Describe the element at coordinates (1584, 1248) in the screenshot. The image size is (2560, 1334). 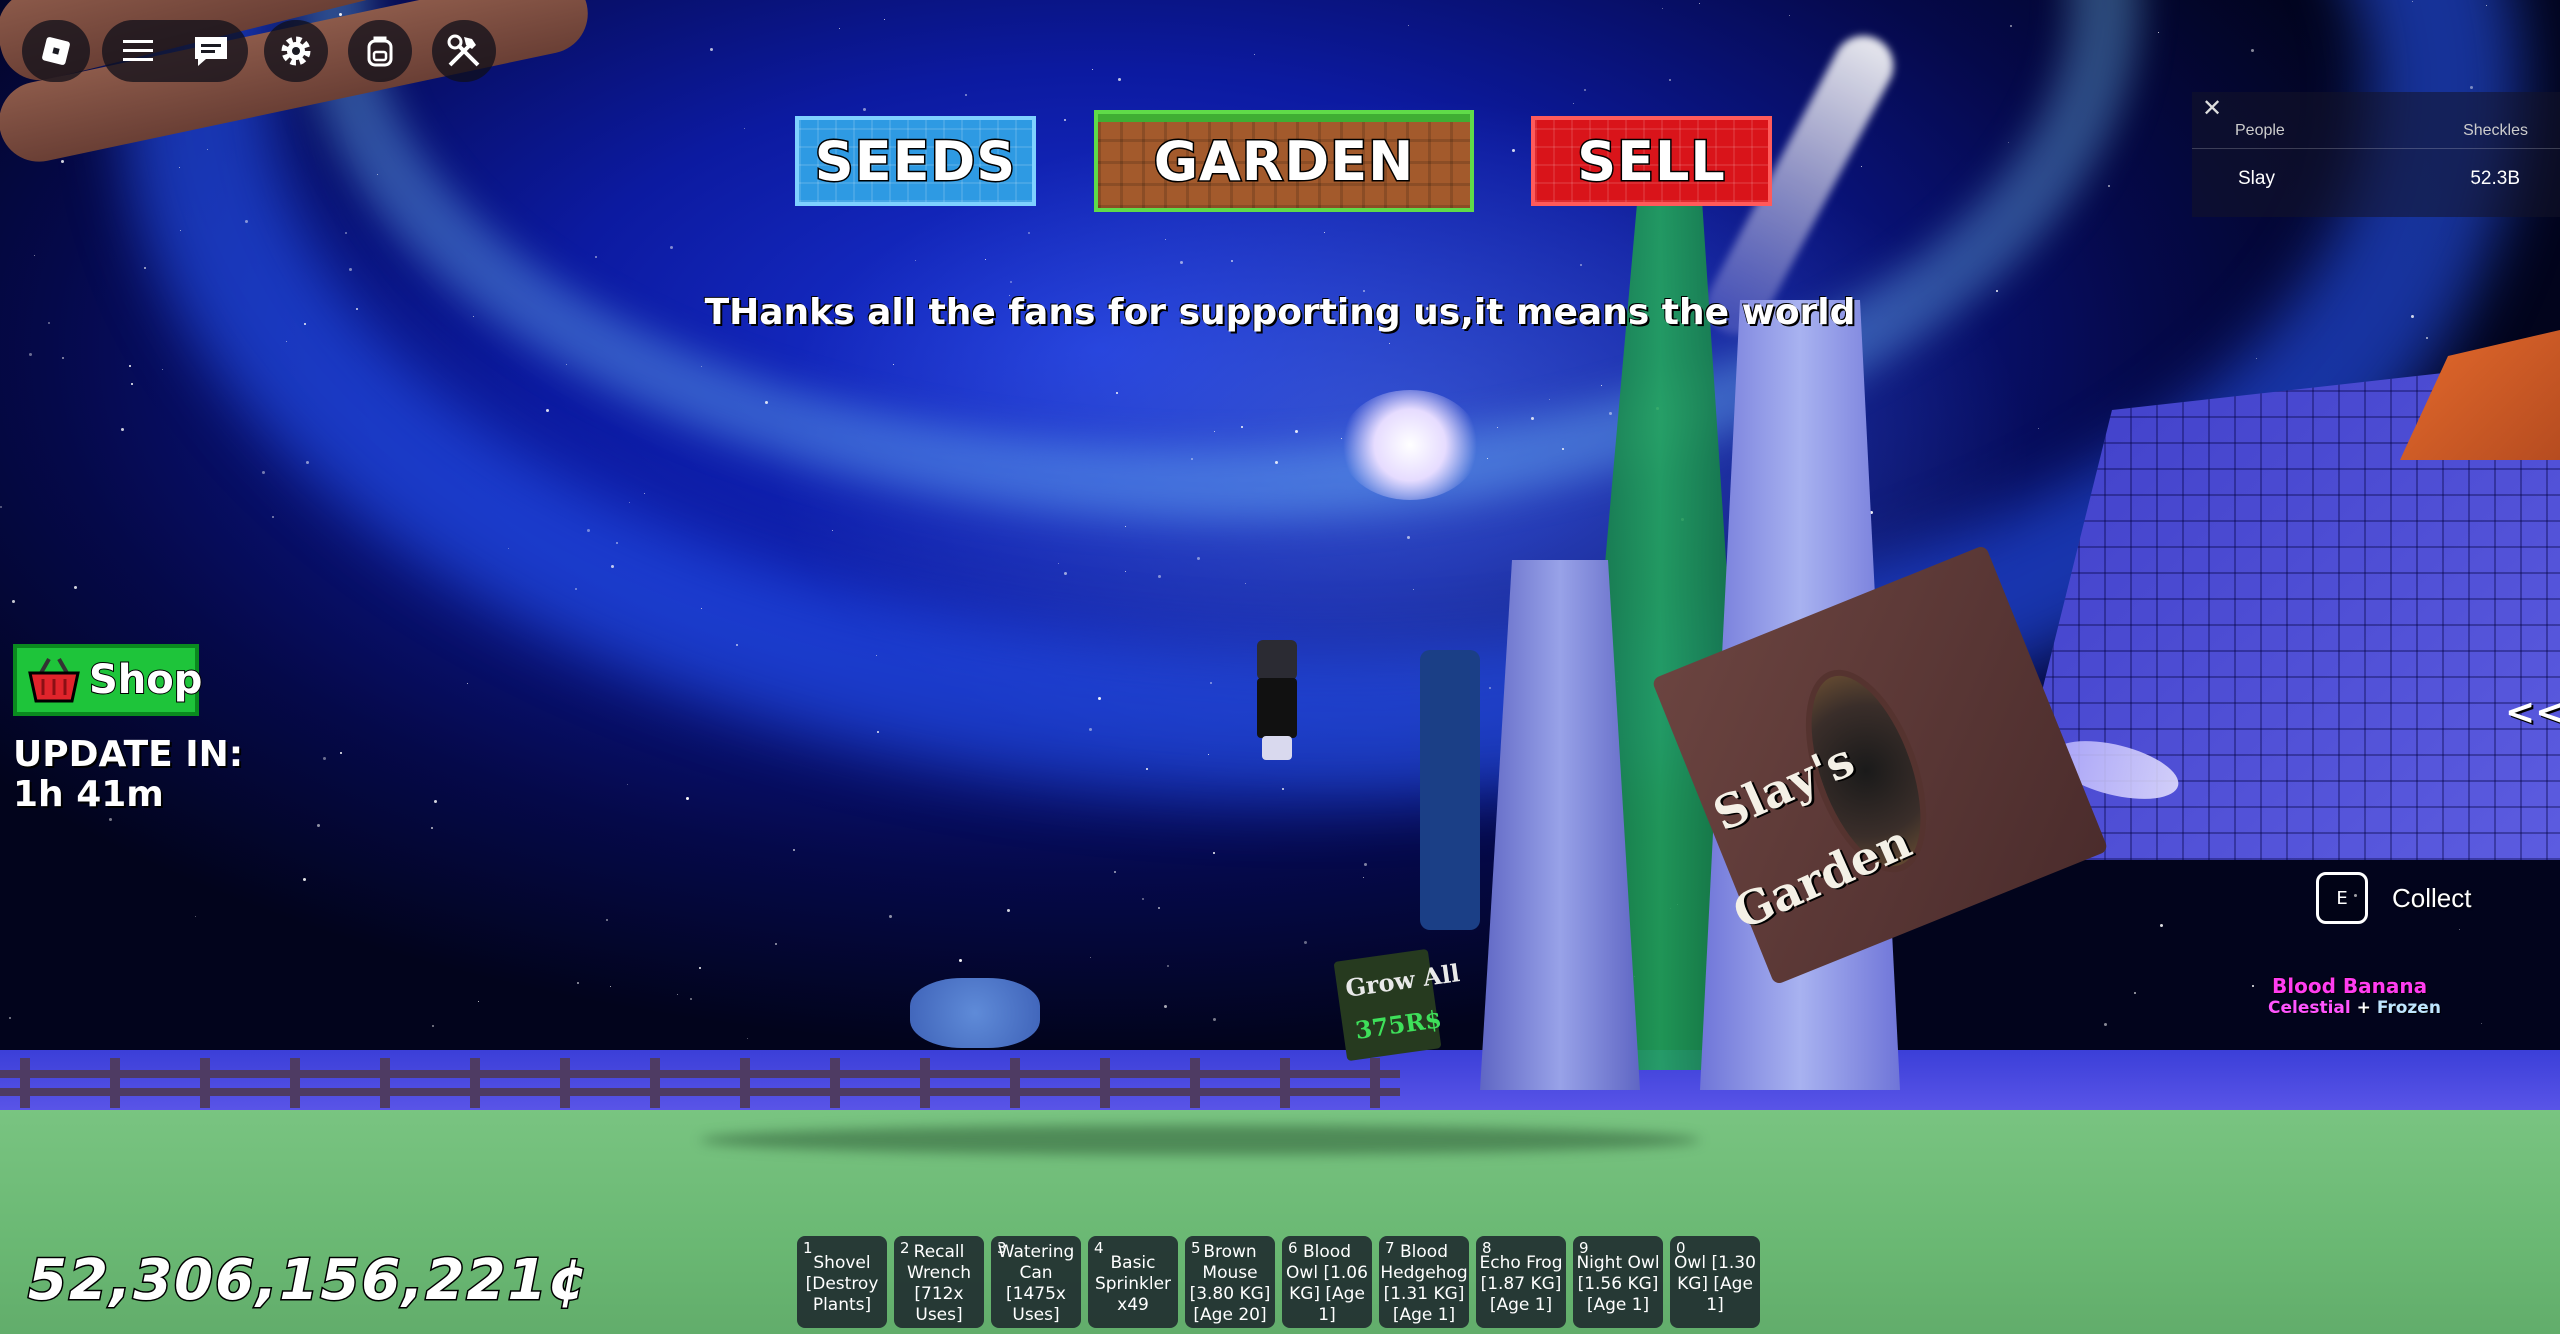
I see `slot-number: 9` at that location.